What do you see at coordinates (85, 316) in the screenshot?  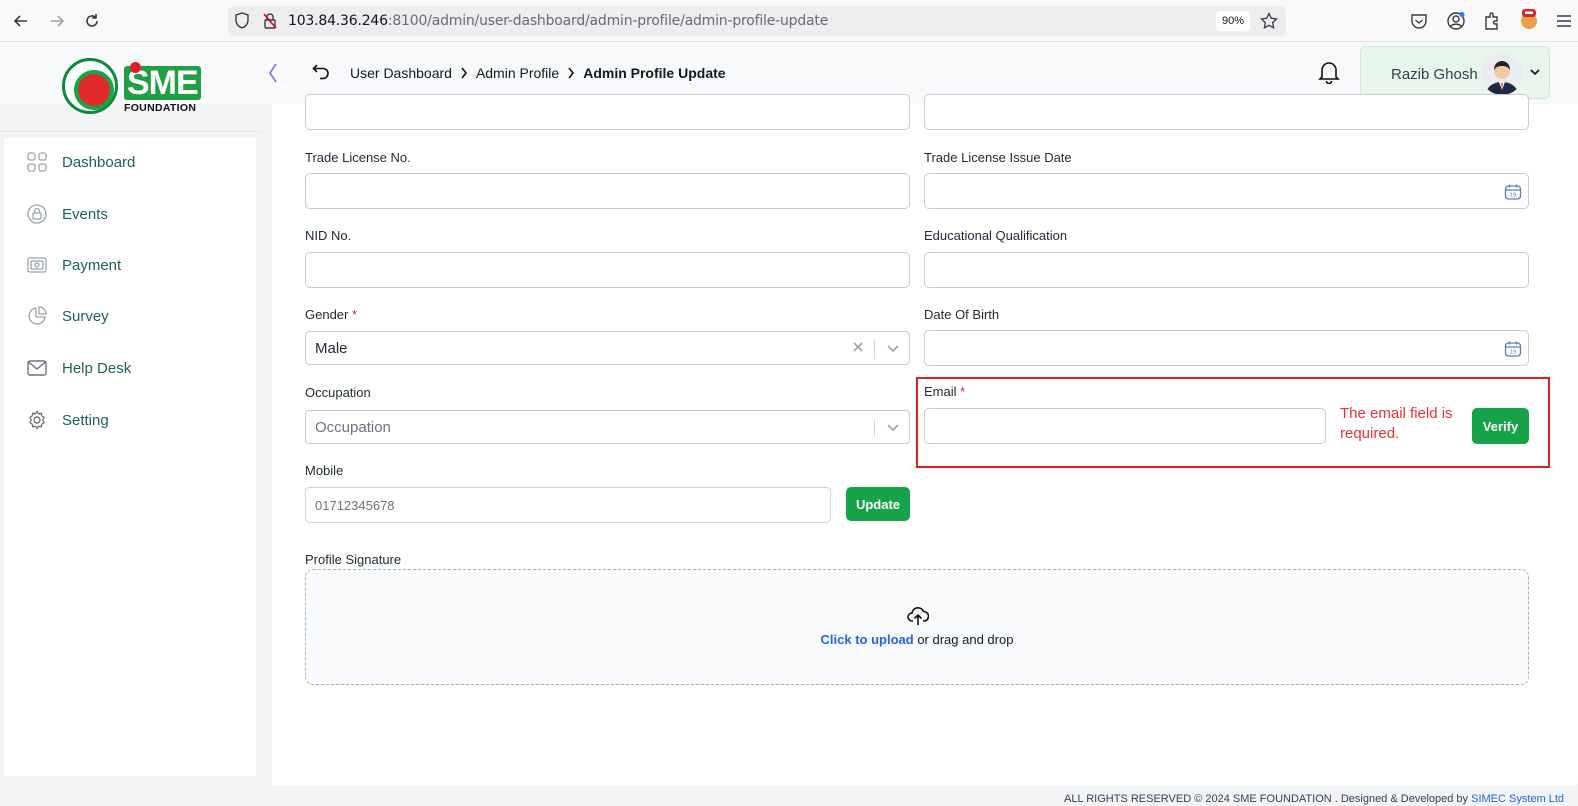 I see `sidebar-item-label: Survey` at bounding box center [85, 316].